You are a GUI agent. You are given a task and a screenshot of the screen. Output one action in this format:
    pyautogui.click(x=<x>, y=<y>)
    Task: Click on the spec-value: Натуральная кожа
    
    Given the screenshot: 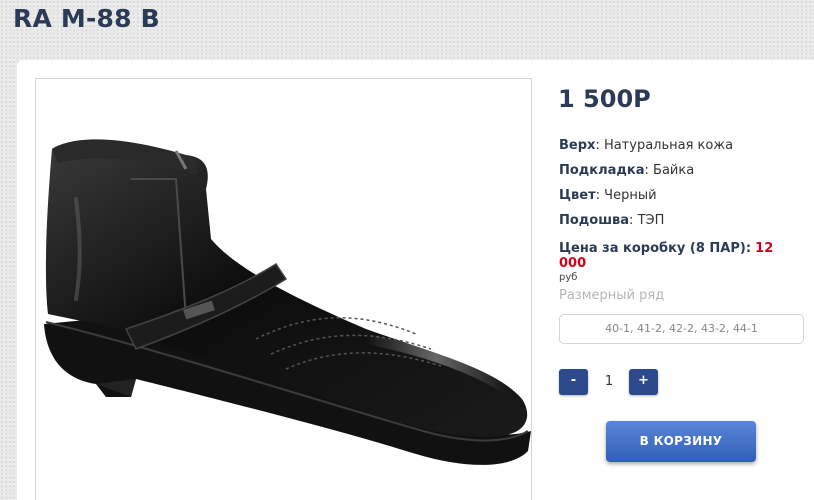 What is the action you would take?
    pyautogui.click(x=668, y=145)
    